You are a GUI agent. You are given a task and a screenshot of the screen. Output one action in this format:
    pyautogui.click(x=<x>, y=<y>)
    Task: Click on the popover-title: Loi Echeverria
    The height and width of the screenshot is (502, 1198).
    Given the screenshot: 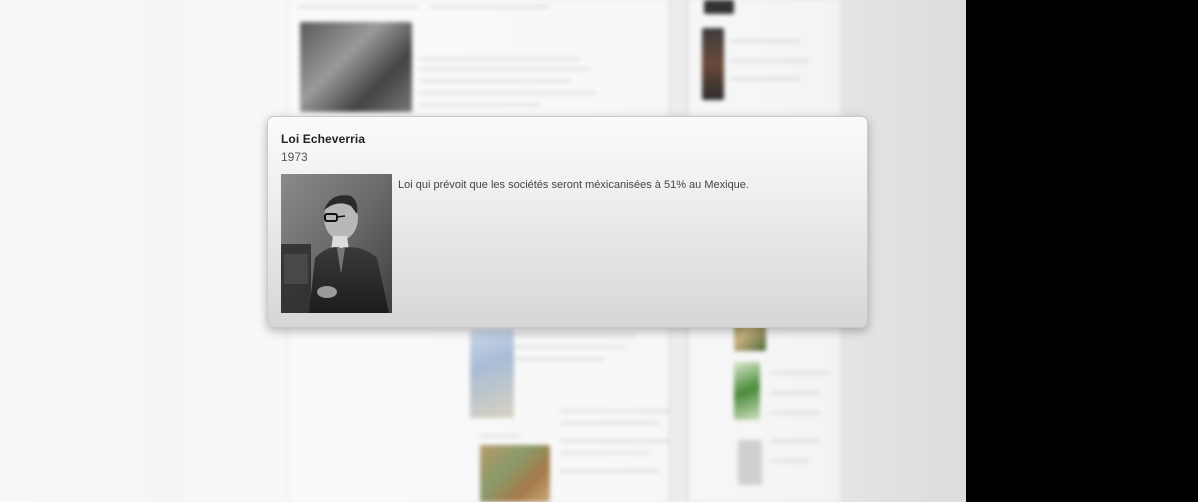 What is the action you would take?
    pyautogui.click(x=323, y=139)
    